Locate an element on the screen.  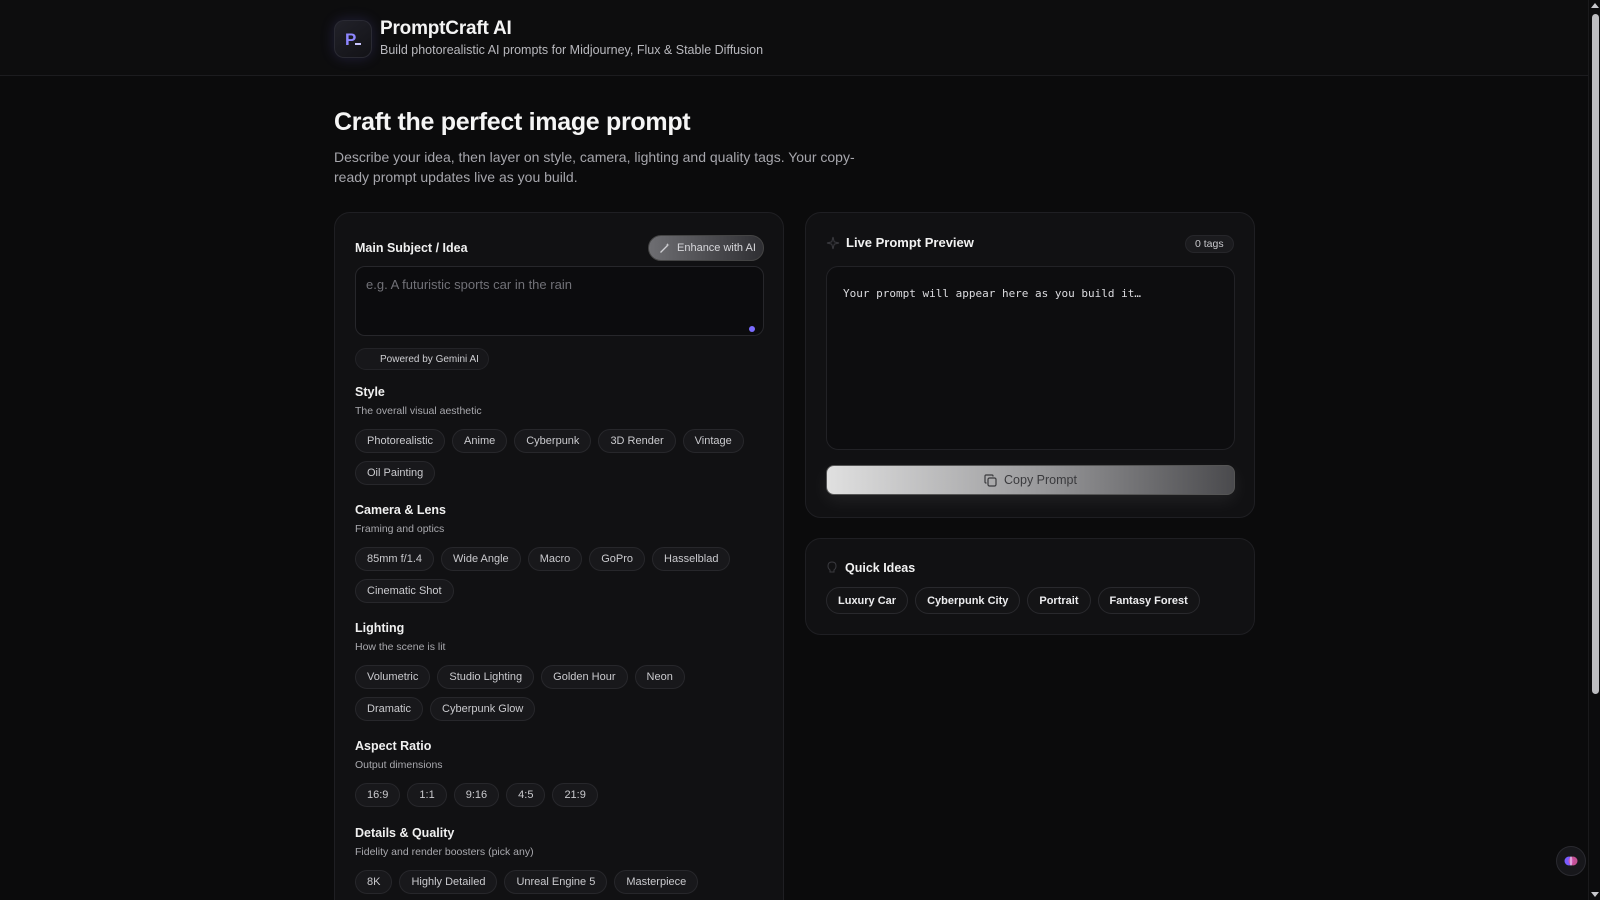
aspect-ratio-chip: 21:9 is located at coordinates (575, 795).